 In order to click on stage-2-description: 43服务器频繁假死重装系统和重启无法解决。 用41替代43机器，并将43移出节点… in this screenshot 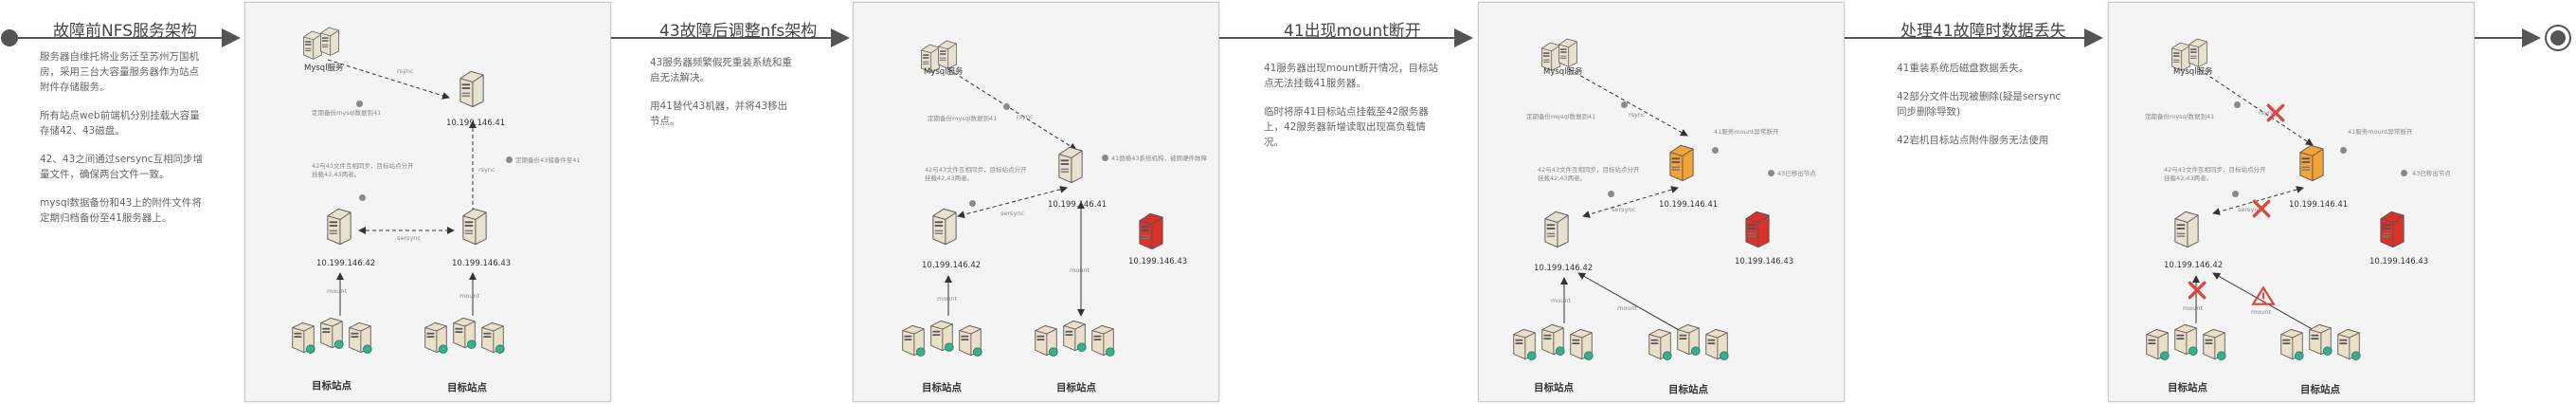, I will do `click(721, 99)`.